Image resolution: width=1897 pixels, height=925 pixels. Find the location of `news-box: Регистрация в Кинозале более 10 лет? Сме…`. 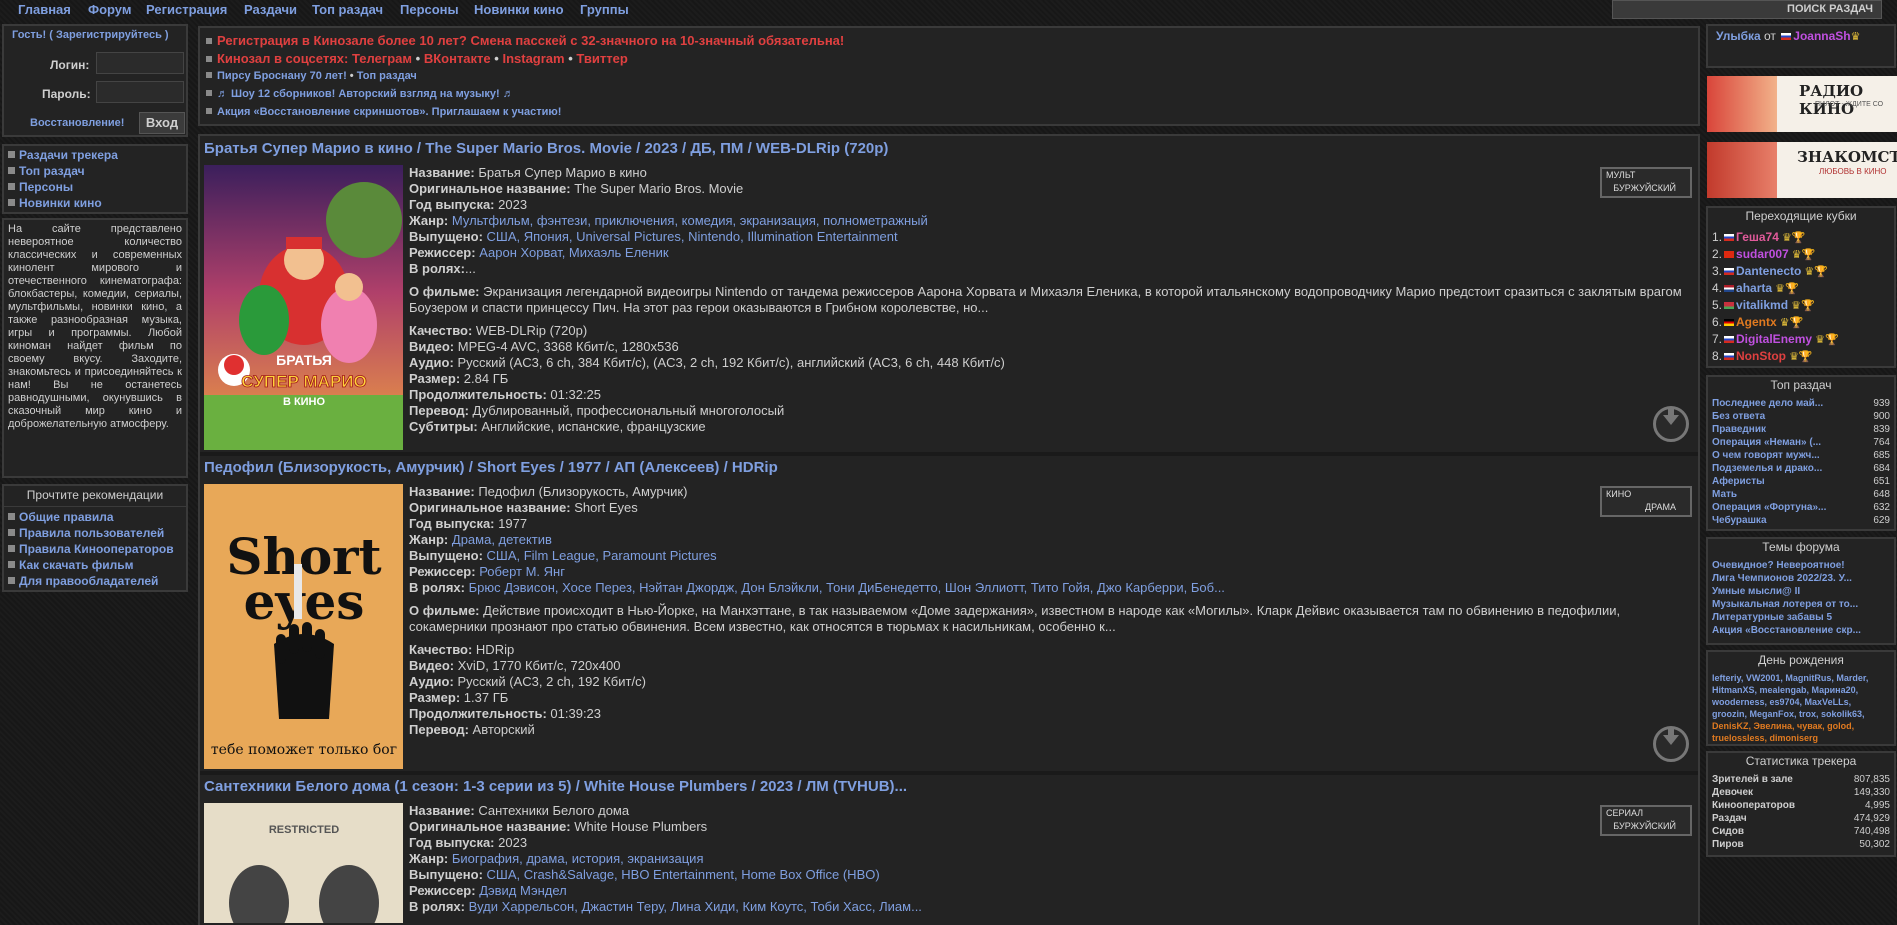

news-box: Регистрация в Кинозале более 10 лет? Сме… is located at coordinates (949, 76).